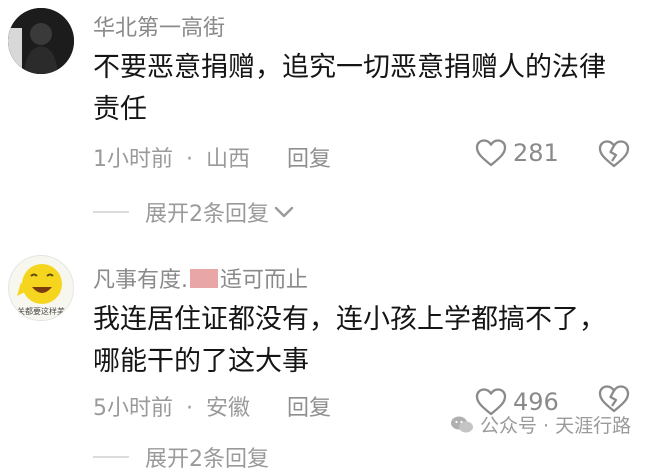 The width and height of the screenshot is (650, 473). What do you see at coordinates (201, 361) in the screenshot?
I see `comment-text-line: 哪能干的了这大事` at bounding box center [201, 361].